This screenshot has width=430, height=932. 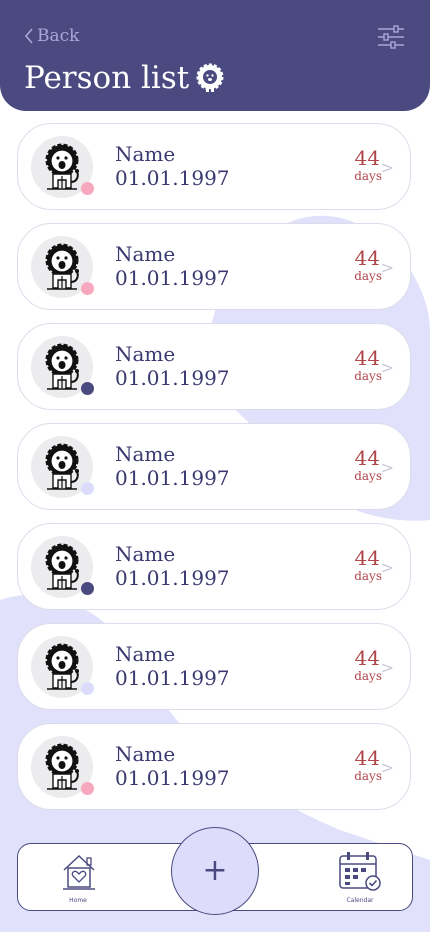 I want to click on add-person-button: +, so click(x=215, y=871).